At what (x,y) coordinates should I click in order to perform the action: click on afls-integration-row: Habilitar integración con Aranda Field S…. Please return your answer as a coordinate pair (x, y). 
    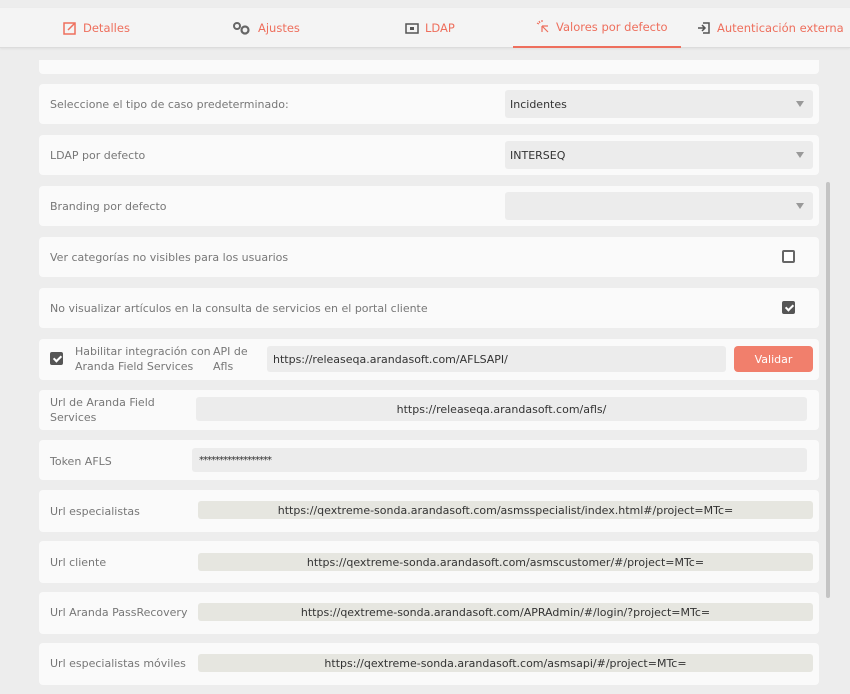
    Looking at the image, I should click on (429, 359).